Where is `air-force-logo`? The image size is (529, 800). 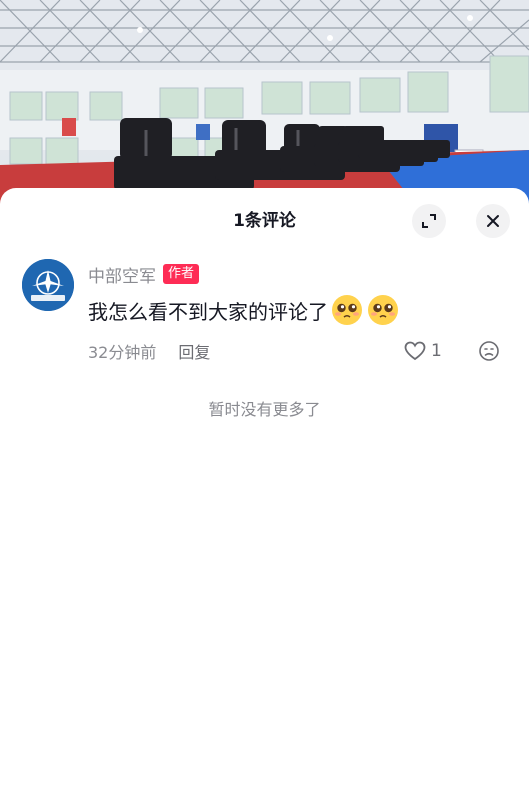 air-force-logo is located at coordinates (48, 285).